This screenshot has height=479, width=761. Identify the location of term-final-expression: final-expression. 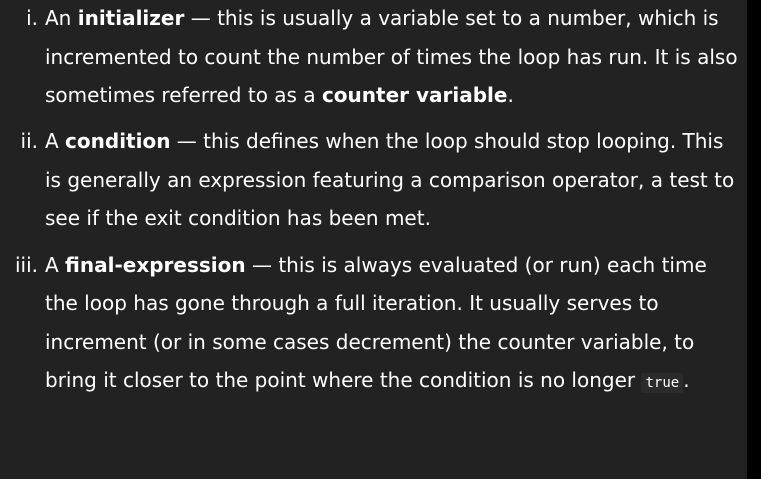
(155, 264).